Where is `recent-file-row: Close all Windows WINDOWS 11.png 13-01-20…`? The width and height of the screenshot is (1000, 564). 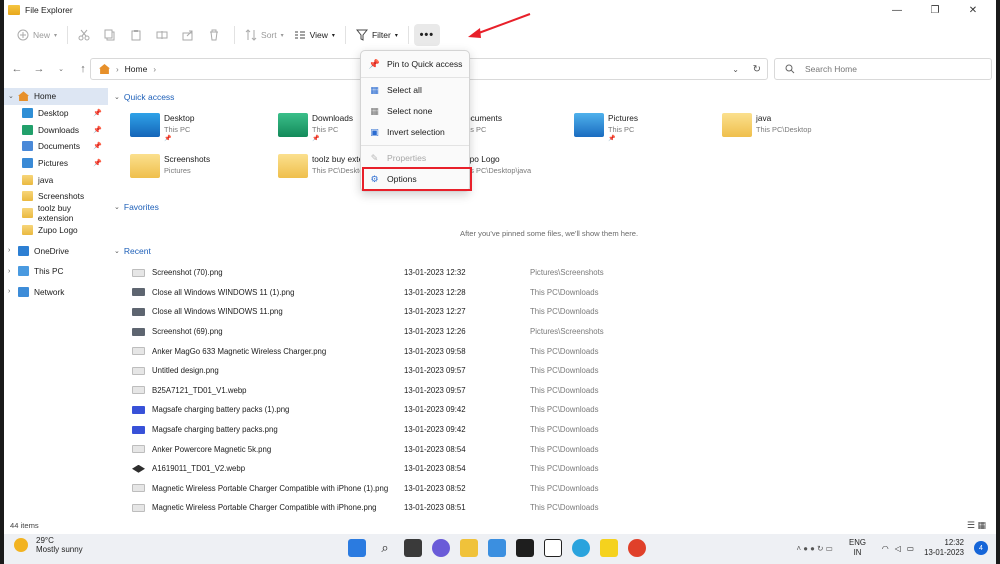 recent-file-row: Close all Windows WINDOWS 11.png 13-01-20… is located at coordinates (392, 312).